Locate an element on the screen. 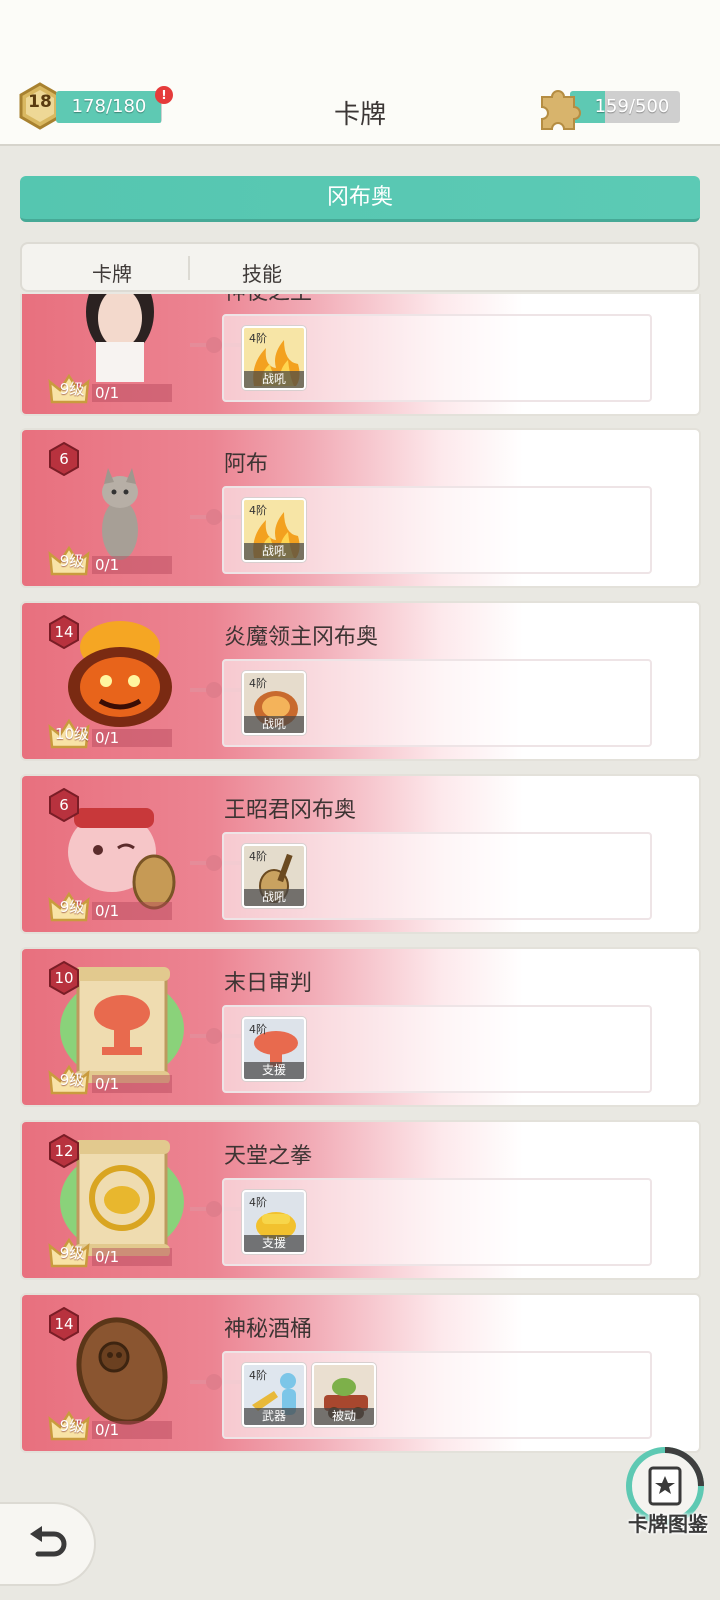 This screenshot has width=720, height=1600. card-row: 12 9级 0/1 天堂之拳 4阶支援 is located at coordinates (360, 1200).